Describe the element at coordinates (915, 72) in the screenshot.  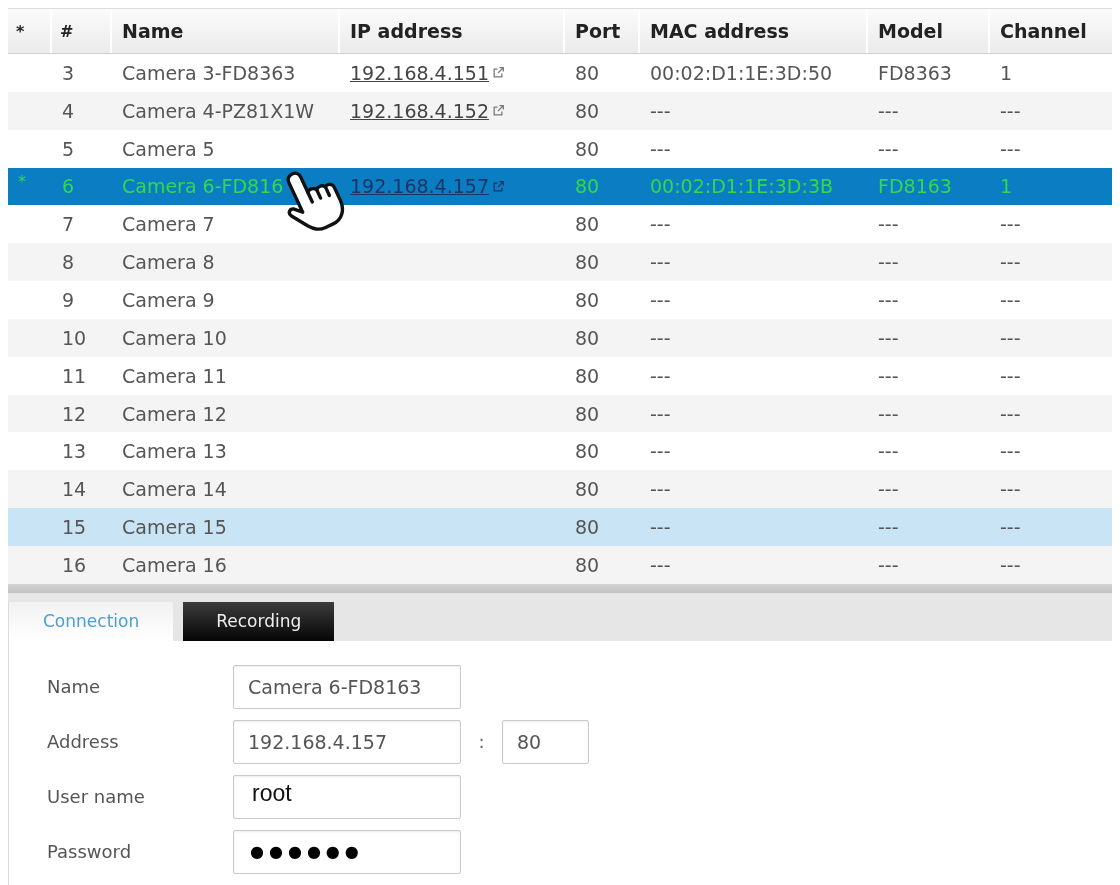
I see `model-name: FD8363` at that location.